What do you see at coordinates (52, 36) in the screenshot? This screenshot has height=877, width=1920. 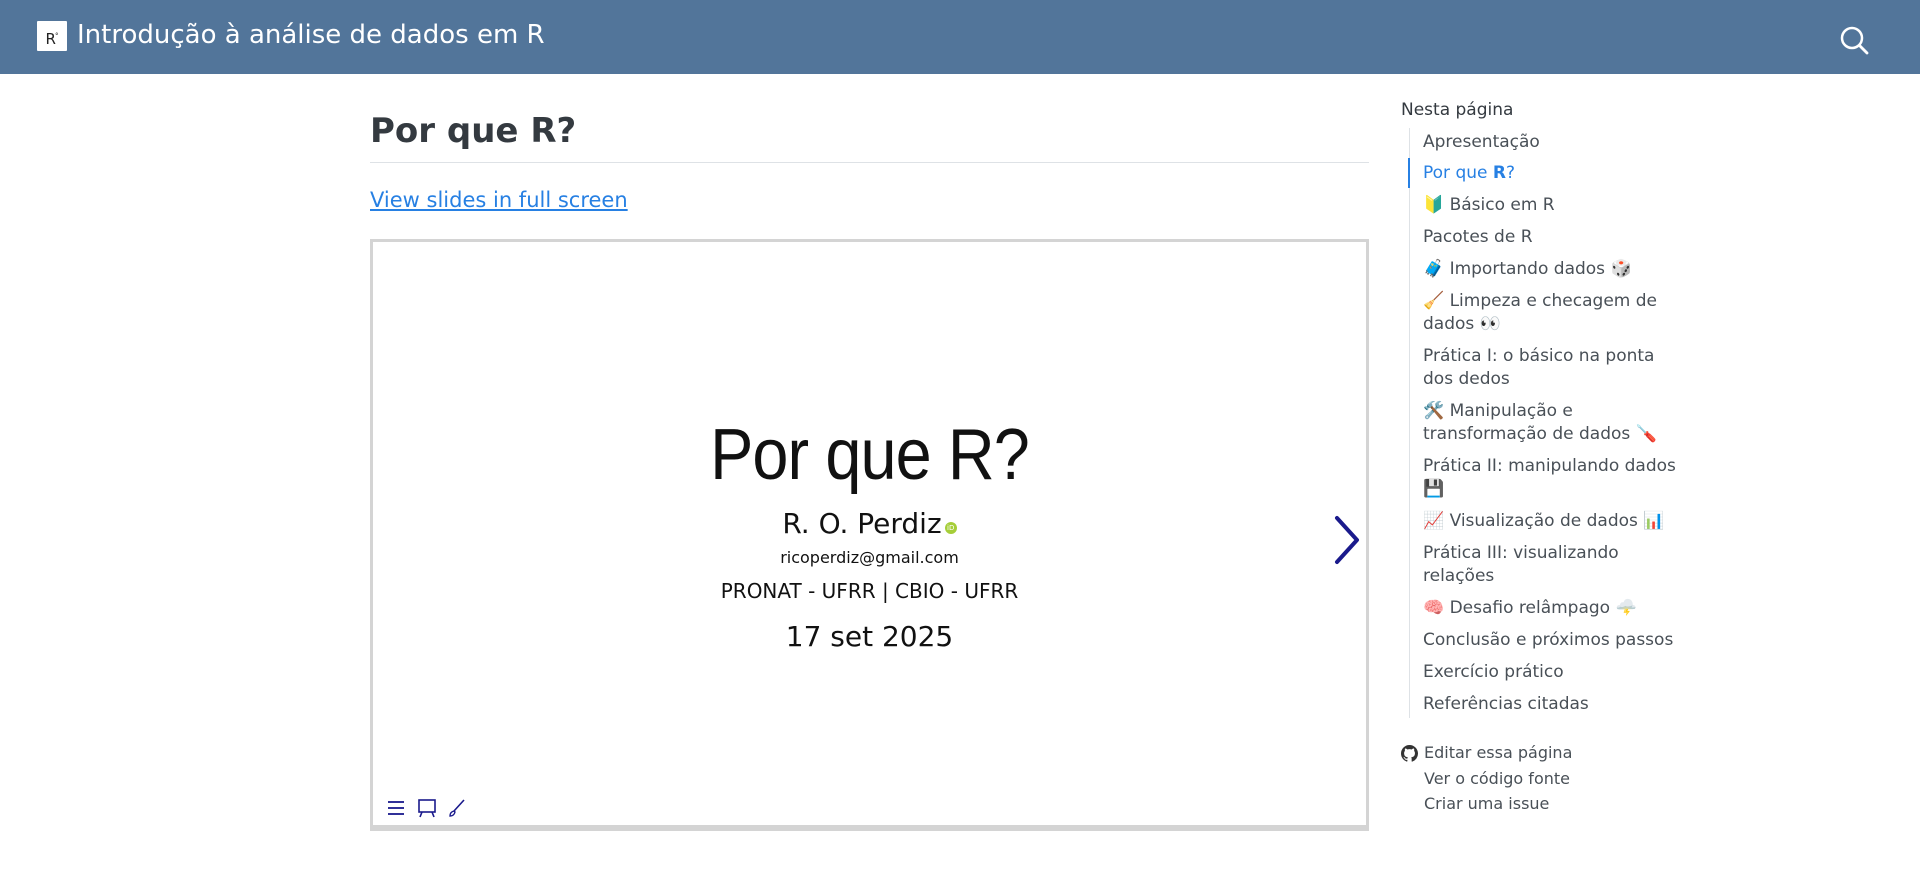 I see `r-logo-icon: R°` at bounding box center [52, 36].